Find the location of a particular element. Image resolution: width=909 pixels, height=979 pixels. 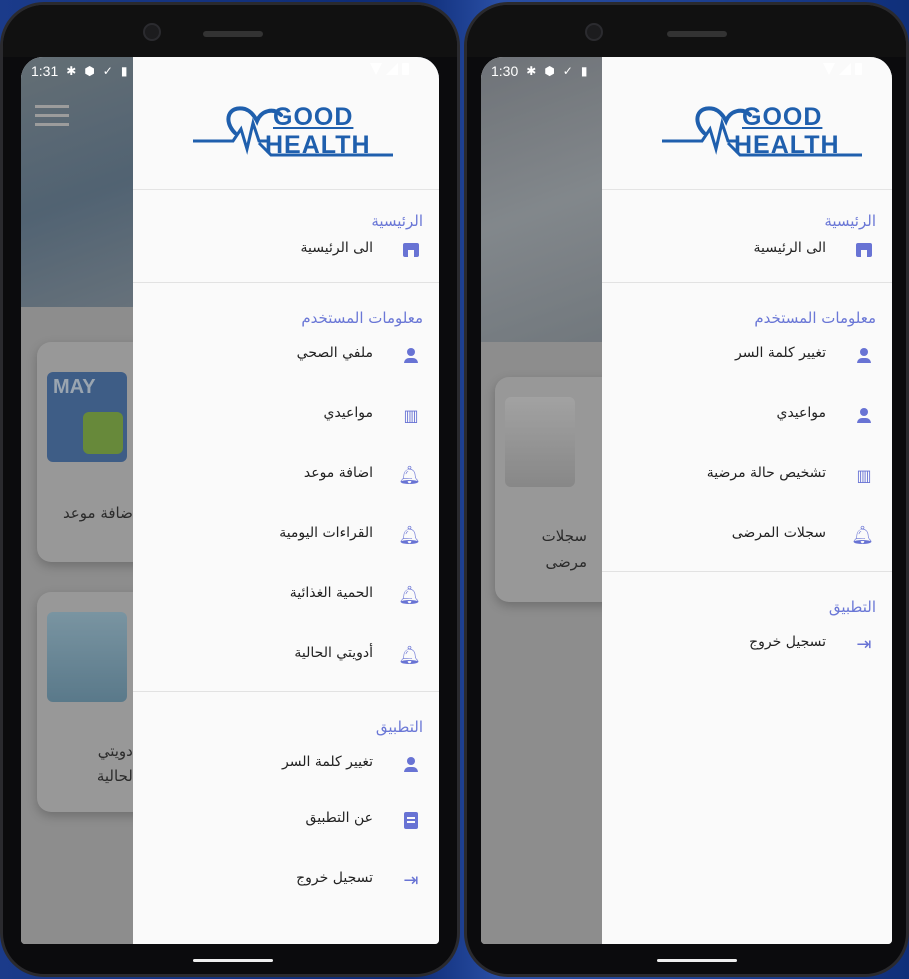

menu-item-diagnosis: ▥ تشخيص حالة مرضية is located at coordinates (747, 477).